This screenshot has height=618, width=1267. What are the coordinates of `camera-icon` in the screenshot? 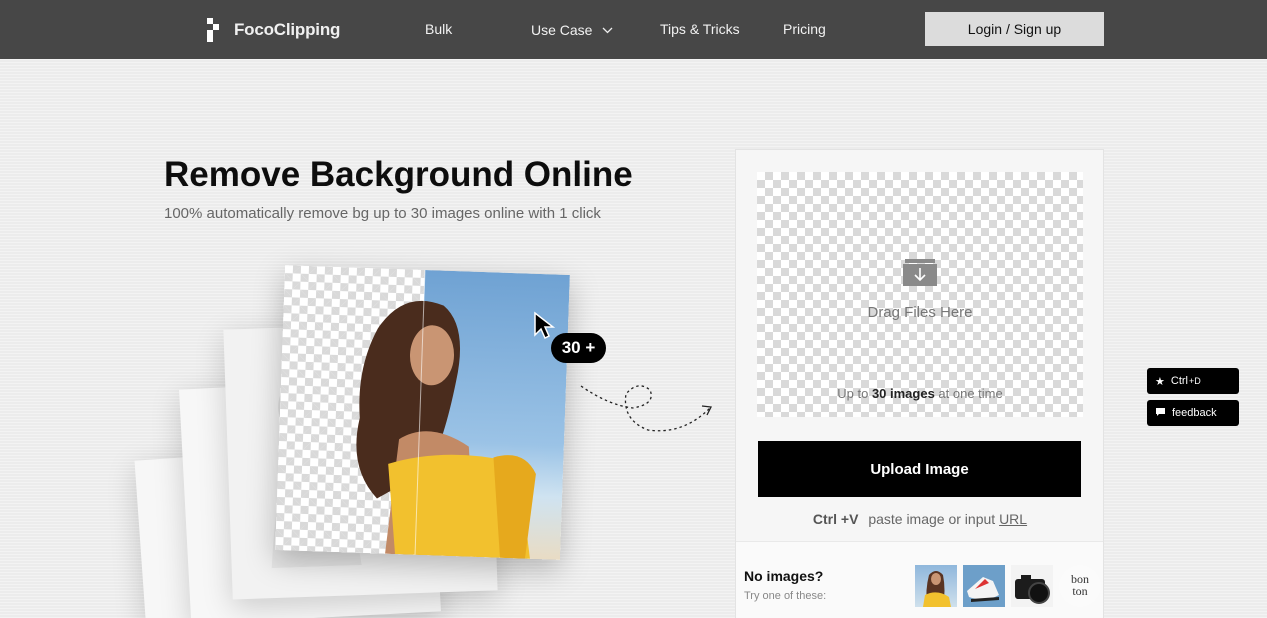 It's located at (1032, 589).